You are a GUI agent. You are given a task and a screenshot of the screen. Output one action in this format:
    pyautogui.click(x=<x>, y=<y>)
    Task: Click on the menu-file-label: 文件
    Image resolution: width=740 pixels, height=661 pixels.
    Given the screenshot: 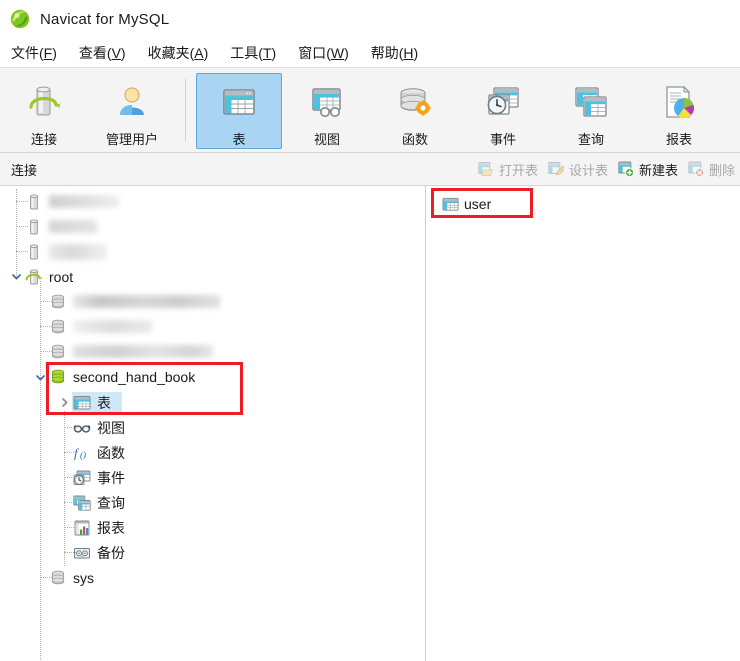 What is the action you would take?
    pyautogui.click(x=25, y=52)
    